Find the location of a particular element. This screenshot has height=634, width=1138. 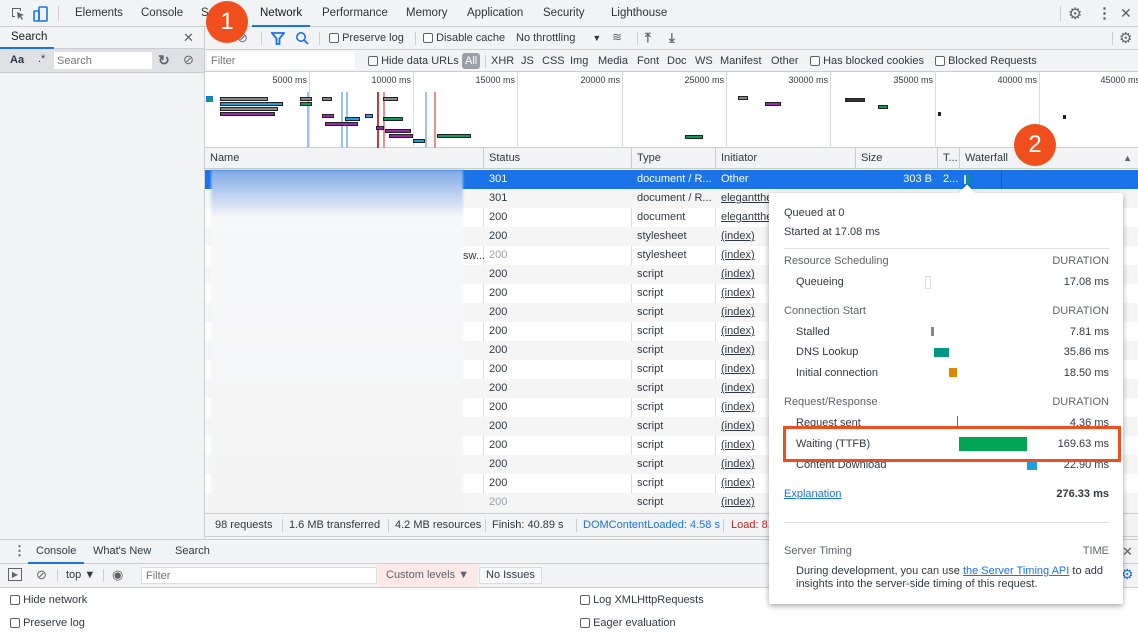

queueing-bar is located at coordinates (928, 282).